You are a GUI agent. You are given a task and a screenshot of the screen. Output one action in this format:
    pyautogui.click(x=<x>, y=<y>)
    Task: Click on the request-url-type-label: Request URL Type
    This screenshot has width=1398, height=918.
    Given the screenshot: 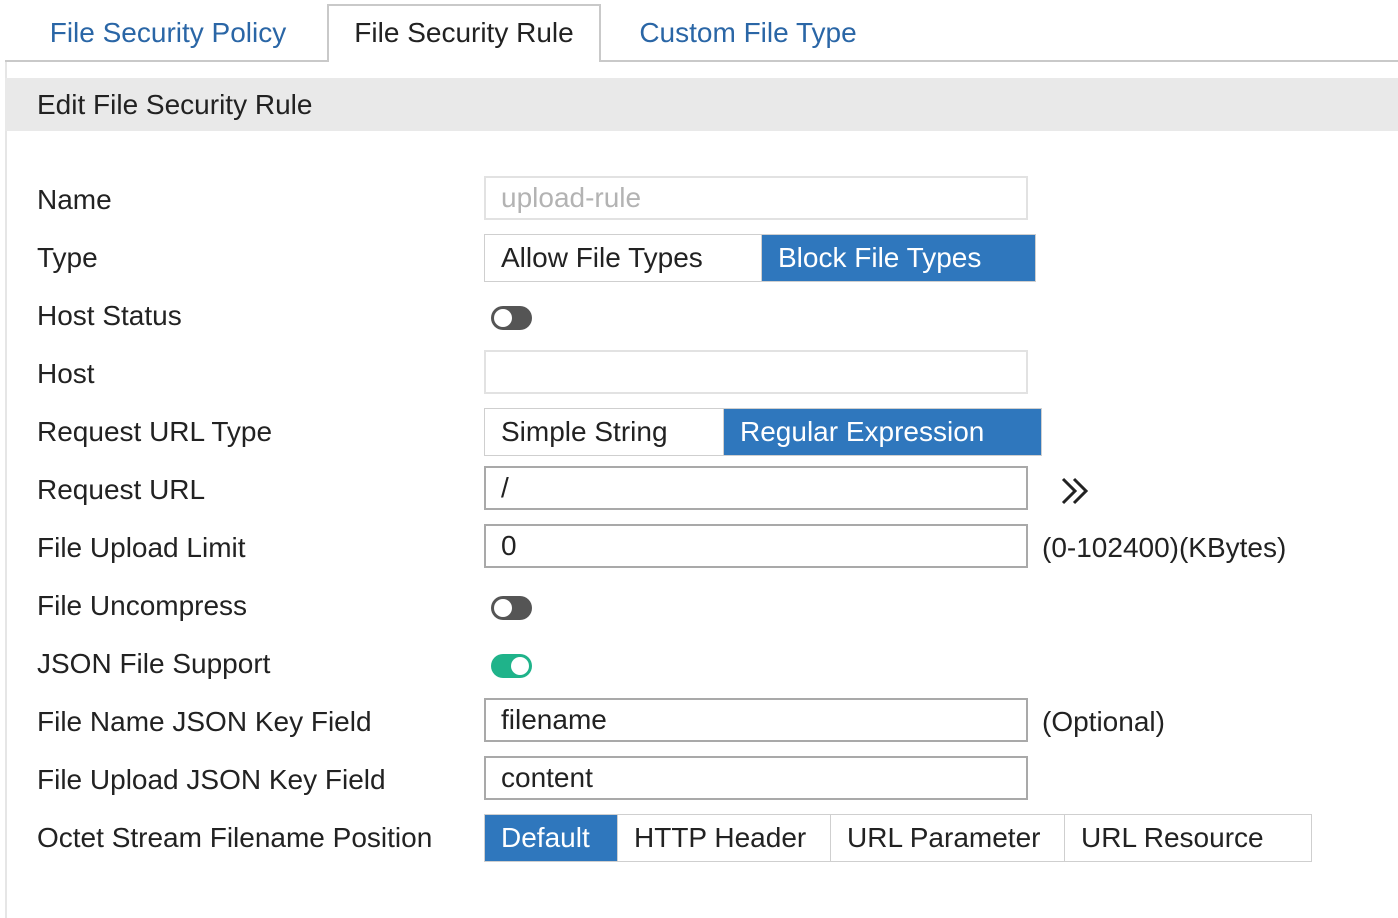 What is the action you would take?
    pyautogui.click(x=155, y=431)
    